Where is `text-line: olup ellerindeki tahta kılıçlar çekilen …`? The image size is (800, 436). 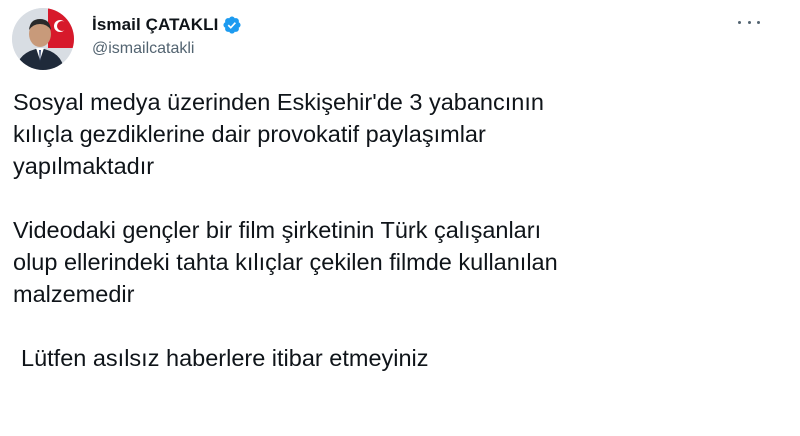 text-line: olup ellerindeki tahta kılıçlar çekilen … is located at coordinates (285, 262).